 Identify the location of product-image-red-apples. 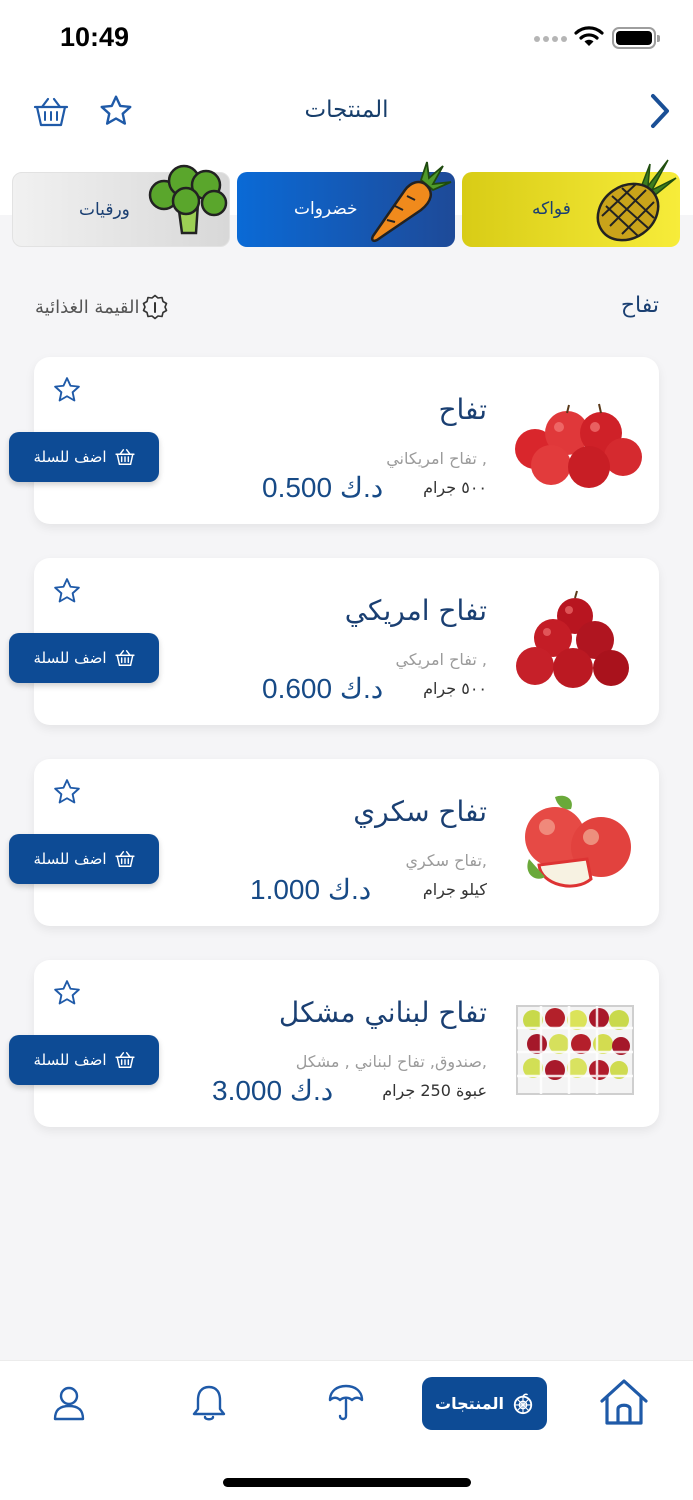
(578, 445).